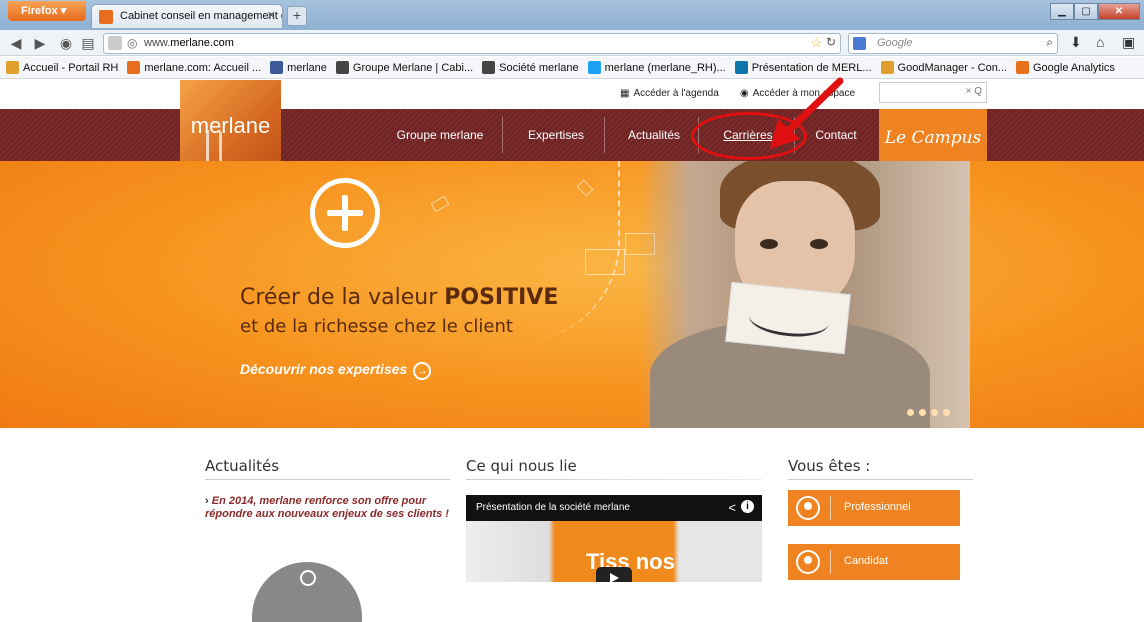 This screenshot has width=1144, height=622. Describe the element at coordinates (874, 508) in the screenshot. I see `professionnel-button: Professionnel` at that location.